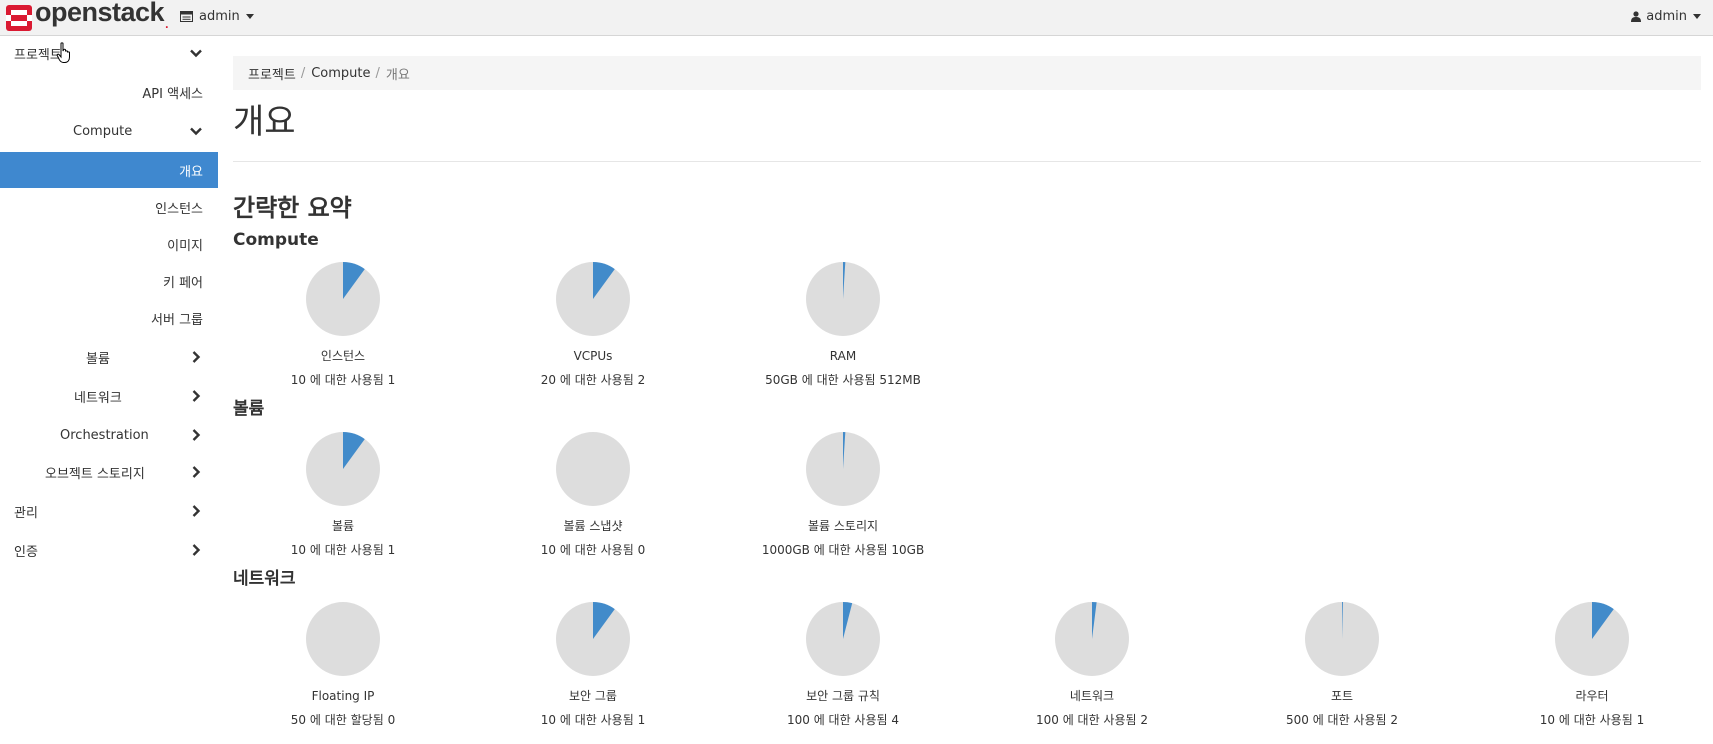  What do you see at coordinates (179, 209) in the screenshot?
I see `sidebar-item-label: 인스턴스` at bounding box center [179, 209].